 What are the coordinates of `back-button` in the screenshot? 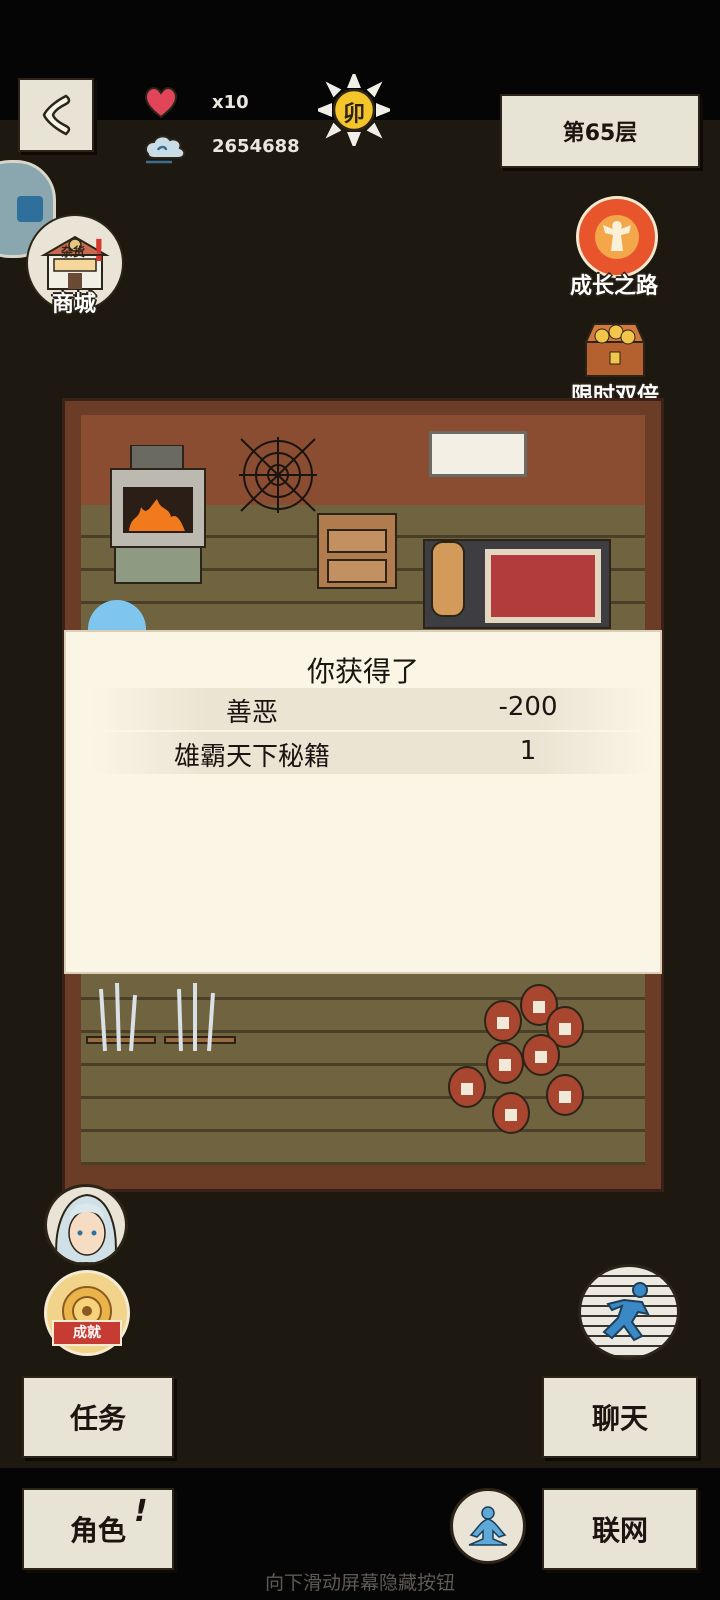 It's located at (56, 115).